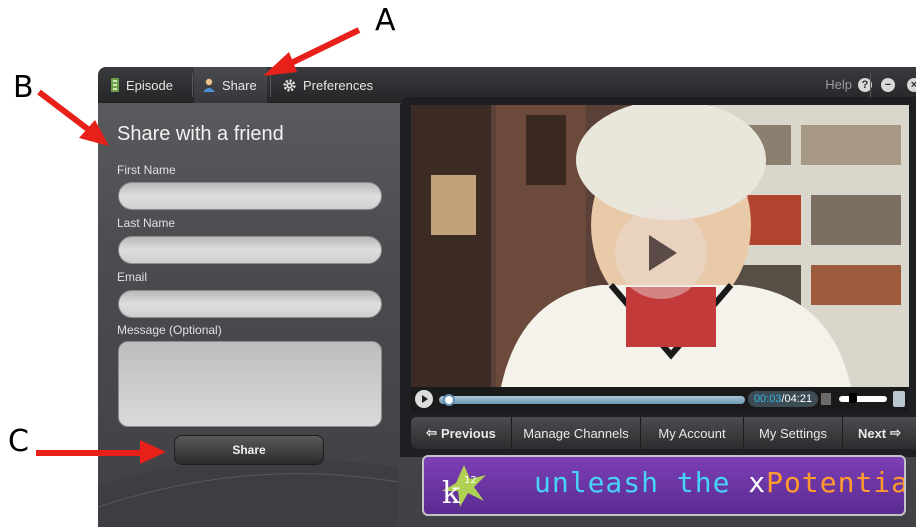 This screenshot has height=527, width=916. What do you see at coordinates (18, 441) in the screenshot?
I see `annotation-c: C` at bounding box center [18, 441].